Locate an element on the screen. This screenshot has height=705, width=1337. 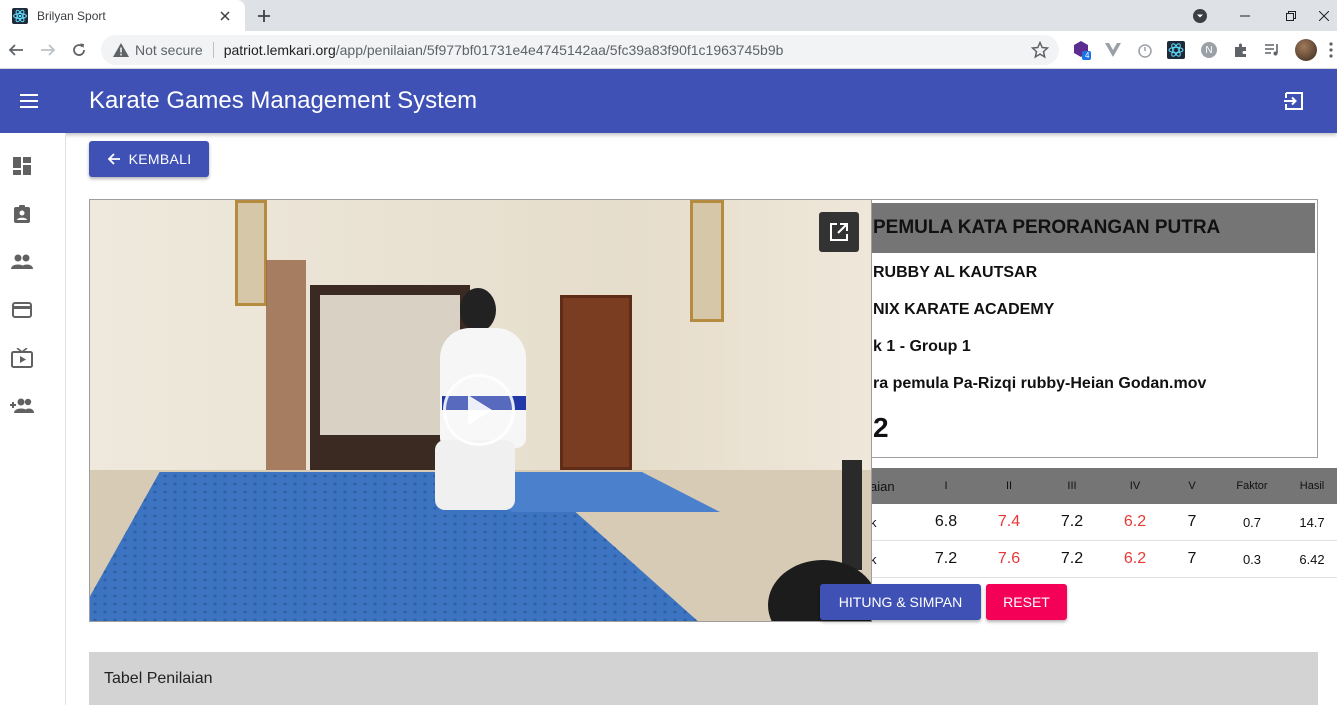
extension-badge: 4 is located at coordinates (1087, 55).